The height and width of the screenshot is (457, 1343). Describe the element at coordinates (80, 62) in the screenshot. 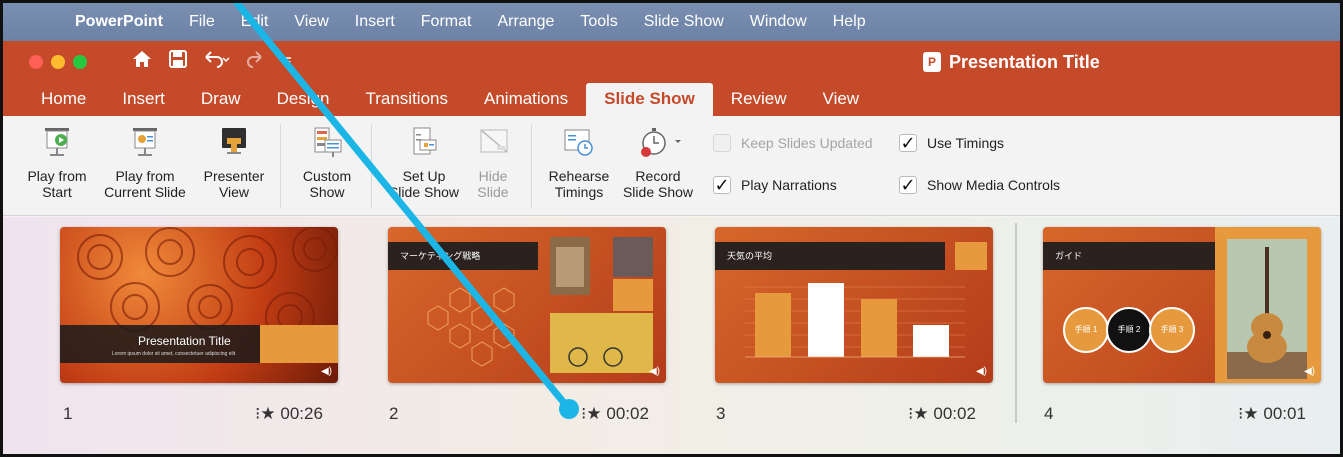

I see `zoom-window-button` at that location.